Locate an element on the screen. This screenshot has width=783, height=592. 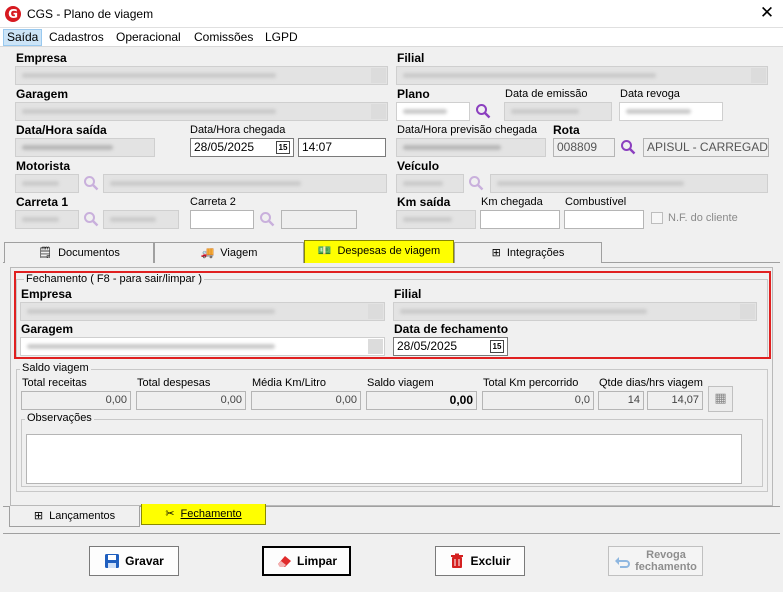
fech-filial-label: Filial is located at coordinates (408, 294).